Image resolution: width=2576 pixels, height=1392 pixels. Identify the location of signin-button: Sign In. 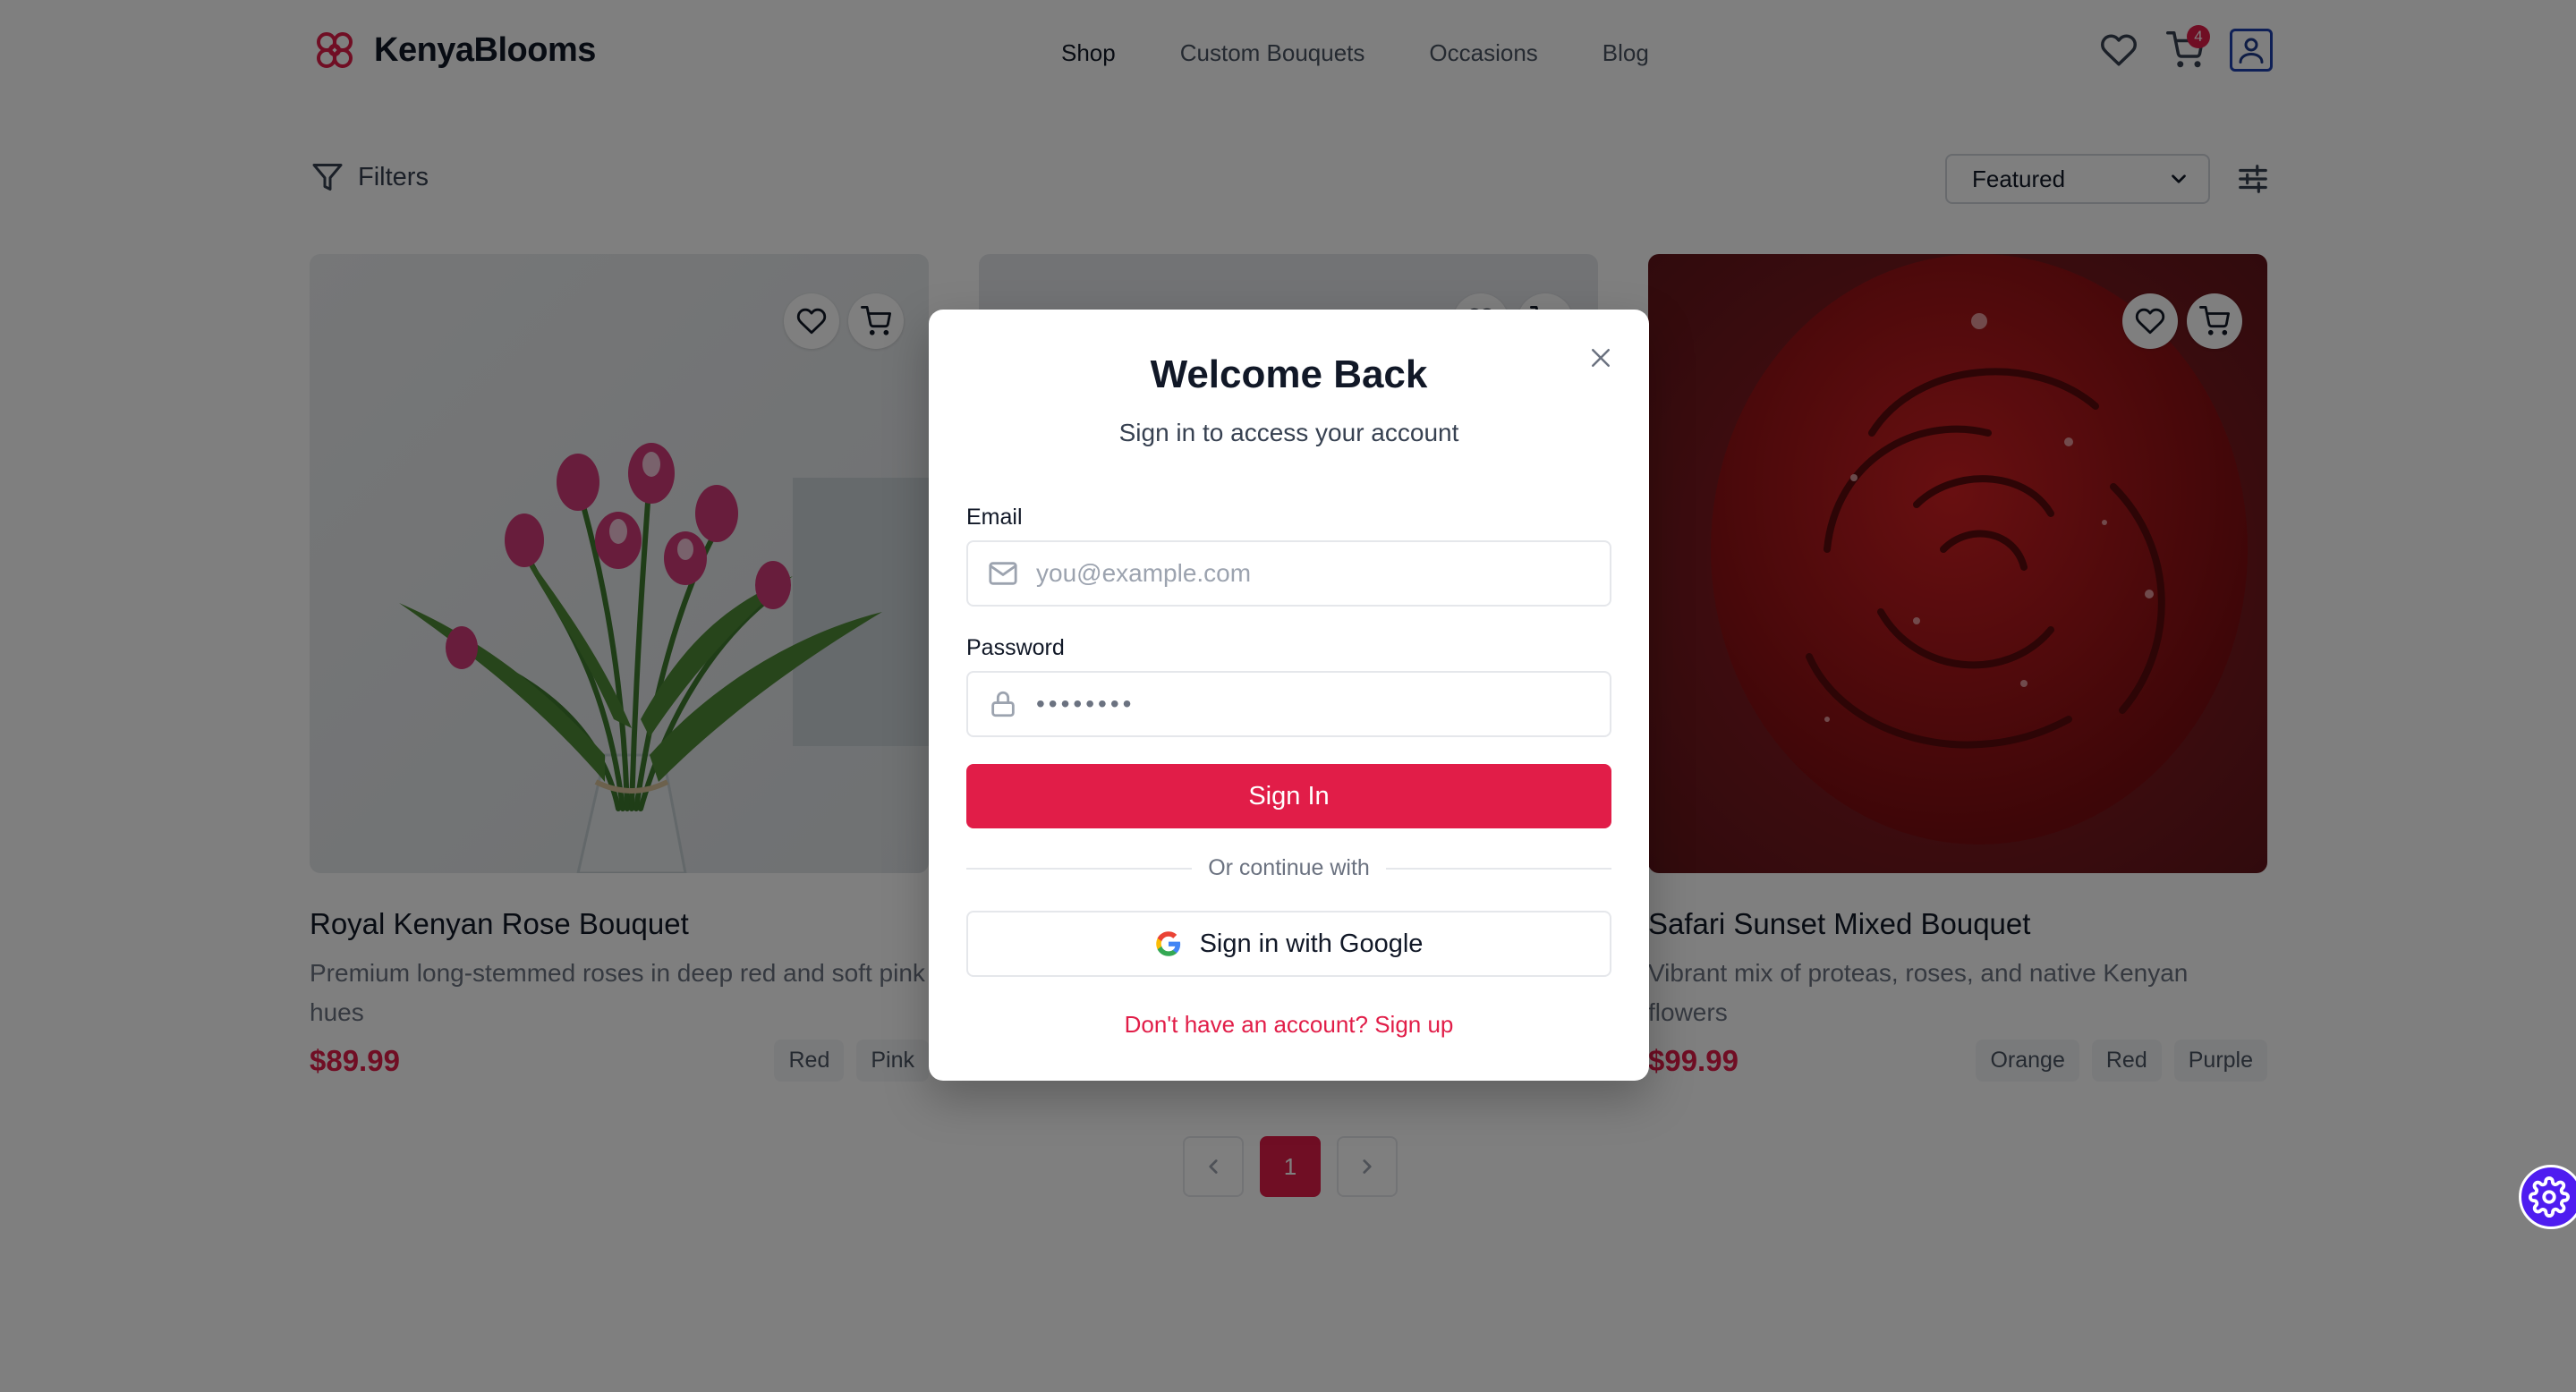
(1288, 796).